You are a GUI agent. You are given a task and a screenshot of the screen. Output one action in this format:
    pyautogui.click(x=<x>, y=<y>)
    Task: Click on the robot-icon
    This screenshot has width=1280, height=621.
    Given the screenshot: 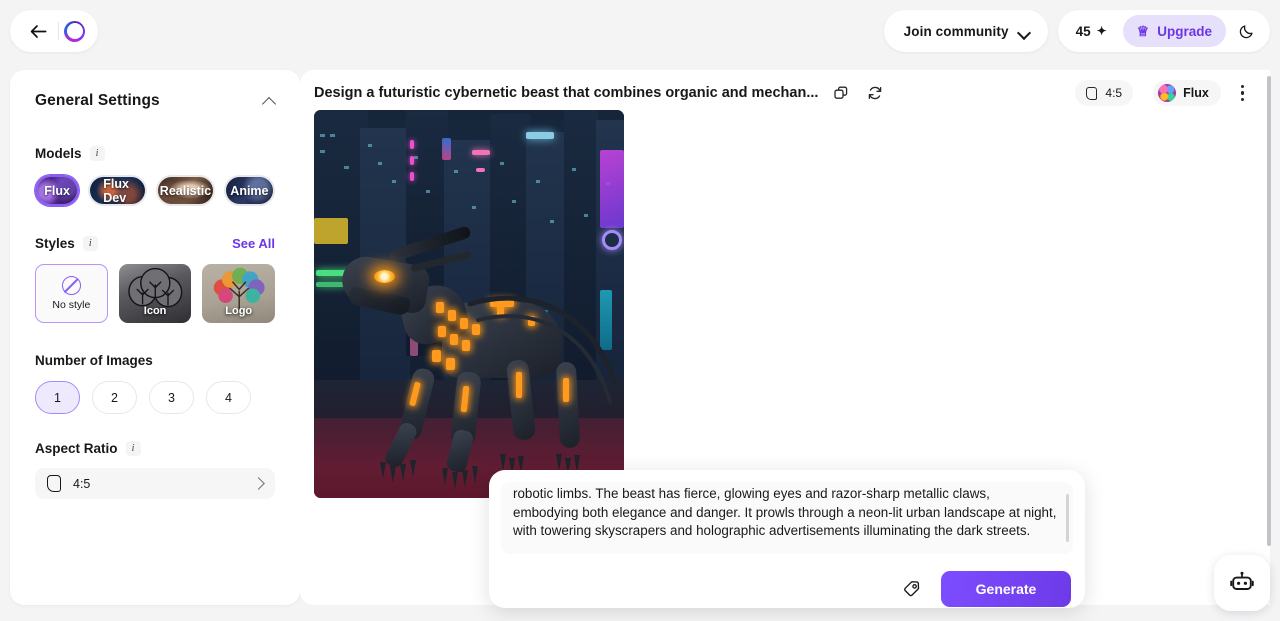 What is the action you would take?
    pyautogui.click(x=1242, y=580)
    